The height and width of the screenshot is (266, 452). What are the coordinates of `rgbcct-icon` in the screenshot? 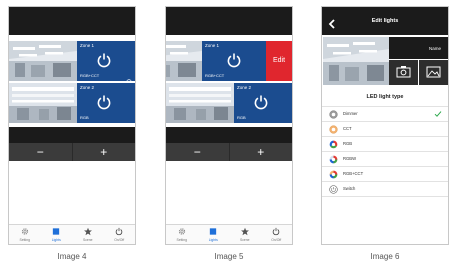 It's located at (333, 174).